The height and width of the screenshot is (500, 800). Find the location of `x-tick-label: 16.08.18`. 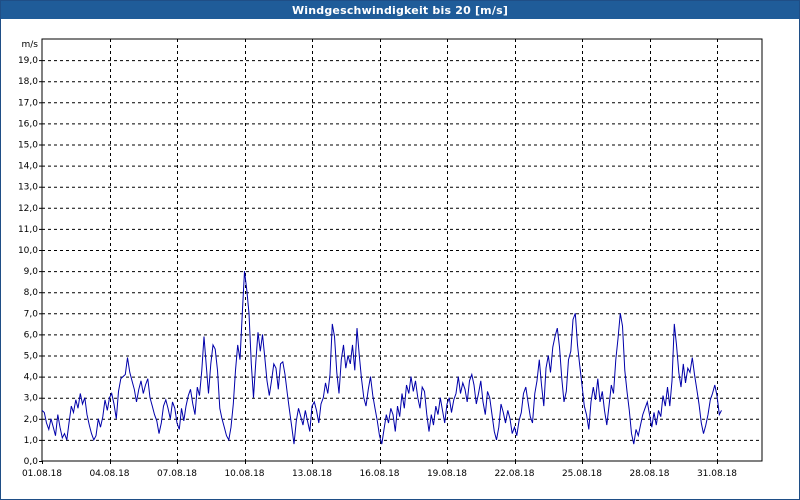

x-tick-label: 16.08.18 is located at coordinates (379, 474).